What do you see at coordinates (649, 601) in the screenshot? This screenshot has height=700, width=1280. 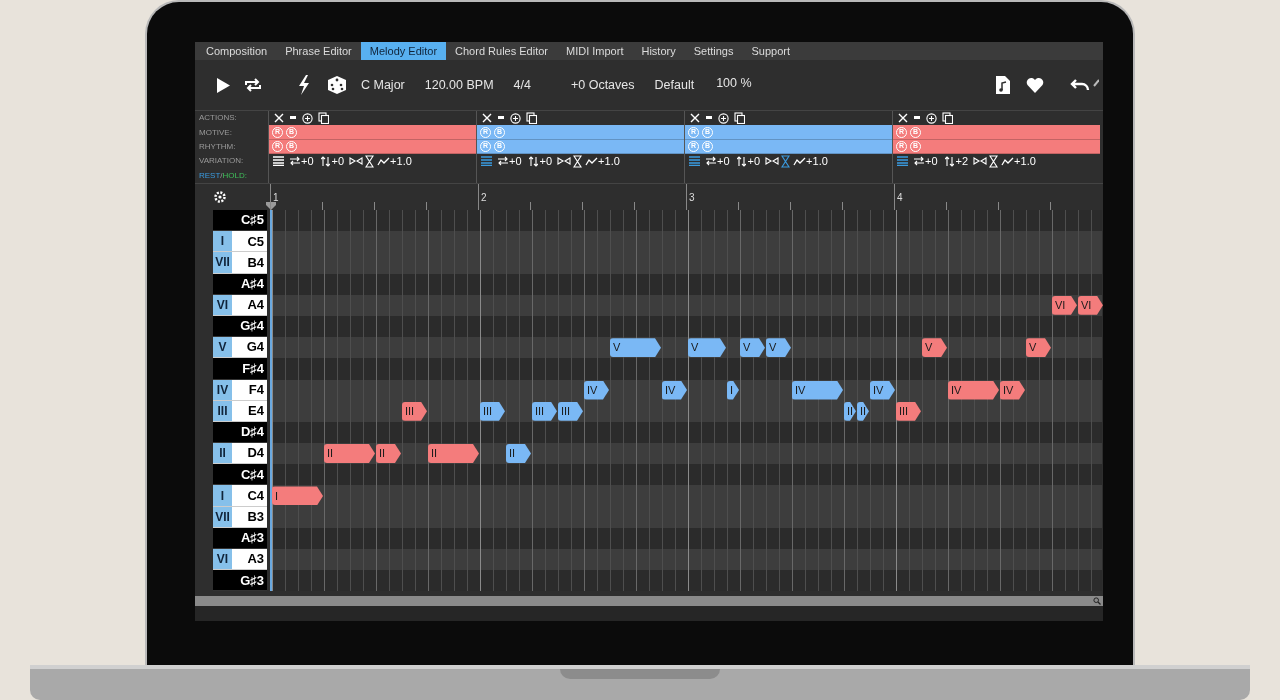 I see `horizontal-scrollbar` at bounding box center [649, 601].